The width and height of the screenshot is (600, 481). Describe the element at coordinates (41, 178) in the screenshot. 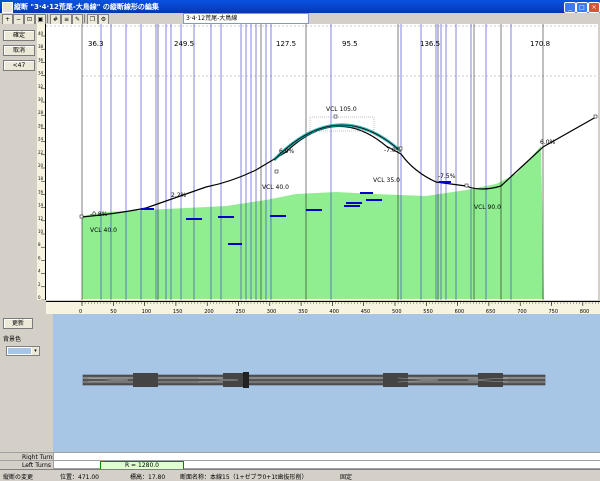

I see `y-tick-label: 18` at that location.